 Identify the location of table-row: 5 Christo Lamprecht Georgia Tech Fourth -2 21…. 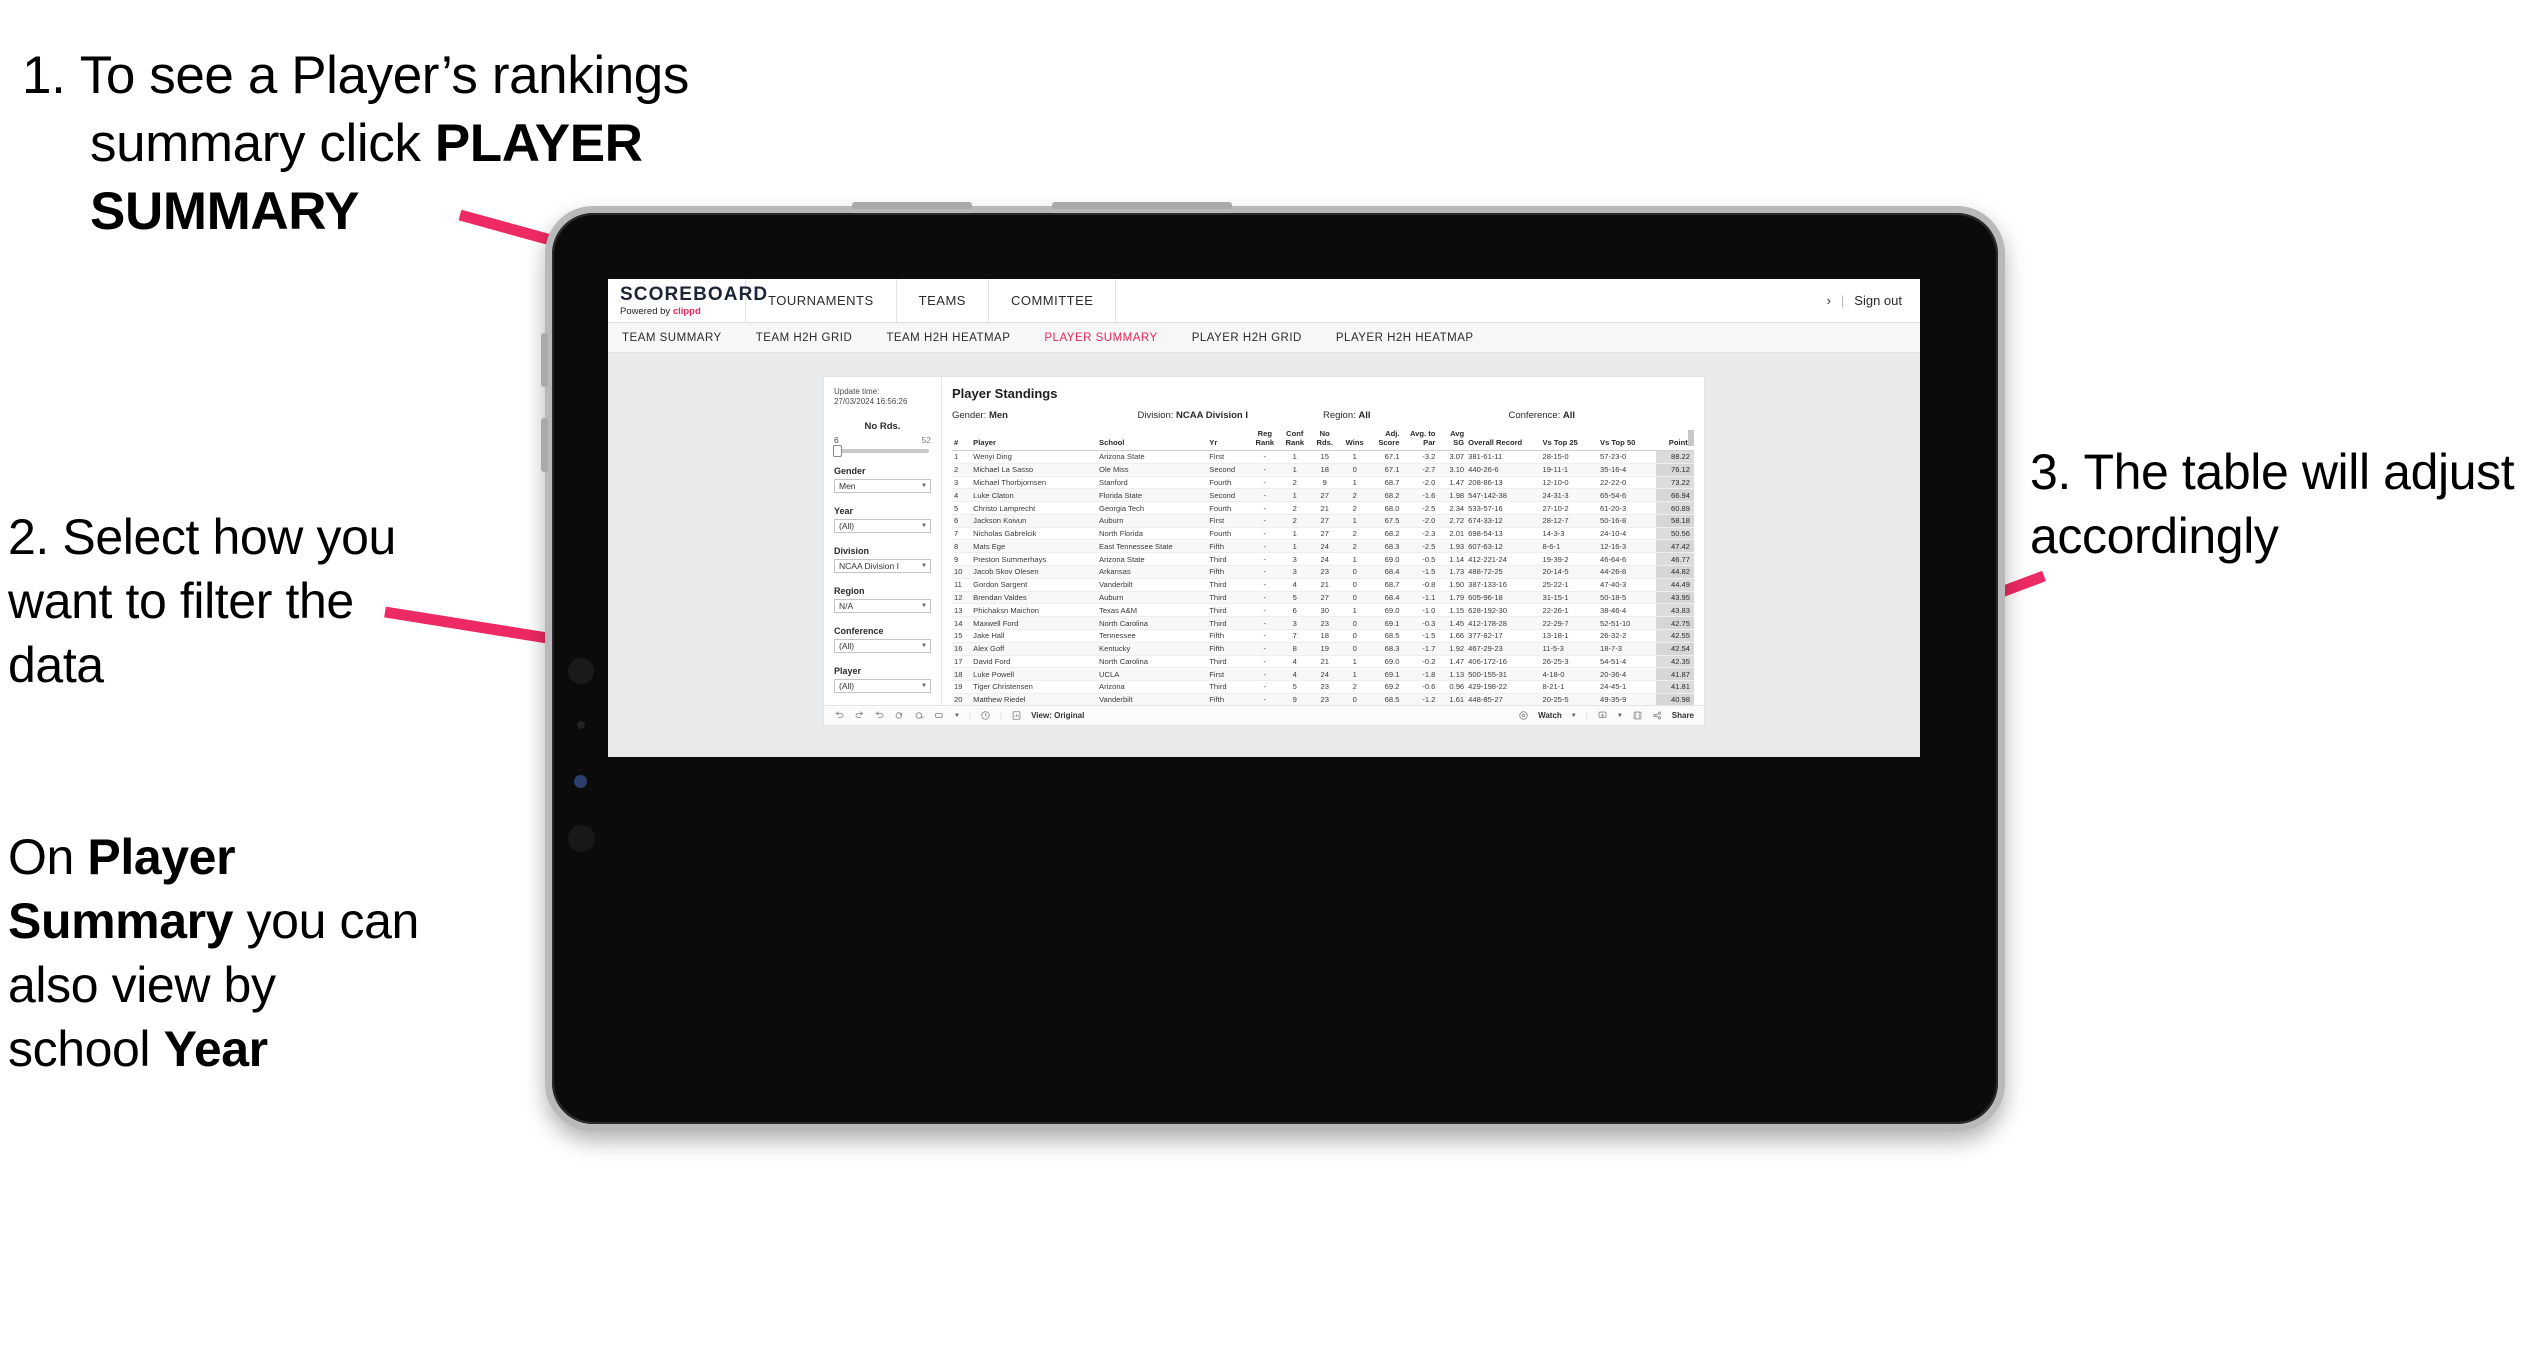
(1323, 508).